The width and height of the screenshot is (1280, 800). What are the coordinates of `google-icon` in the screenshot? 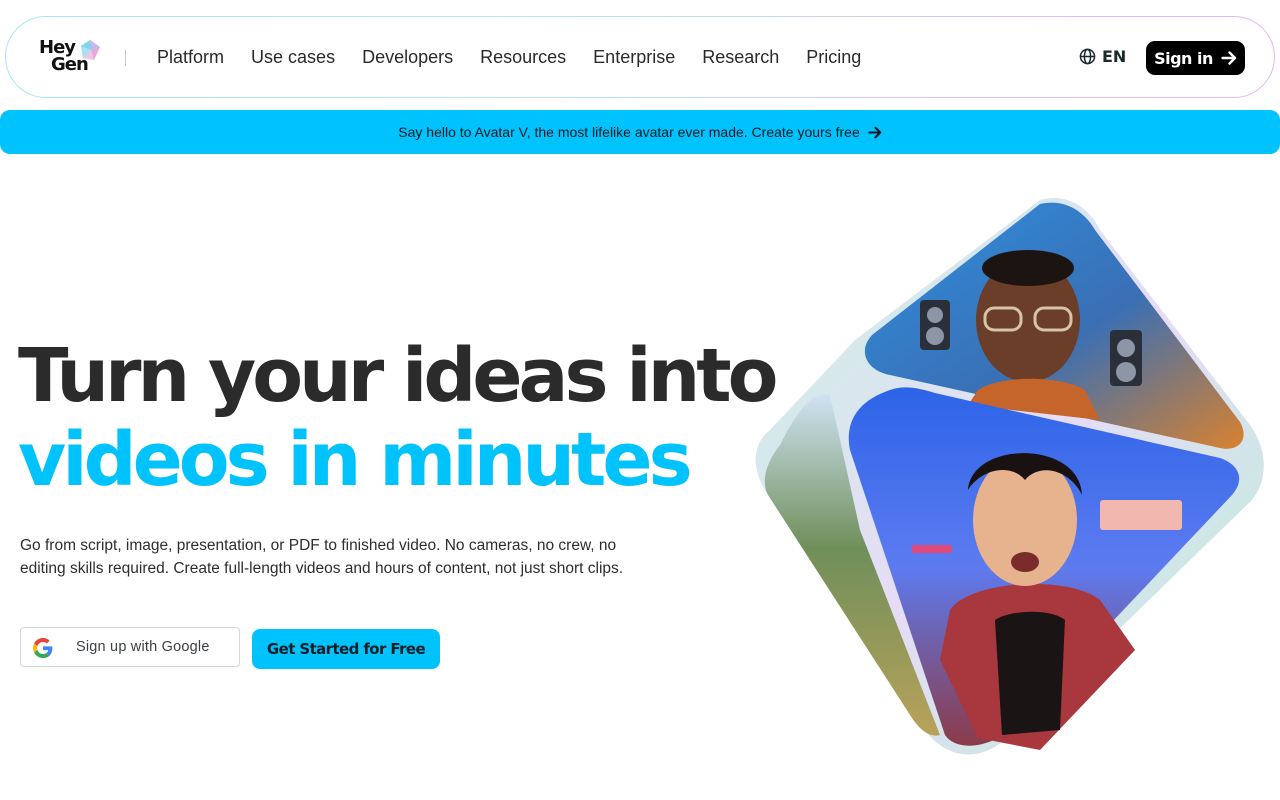 It's located at (43, 648).